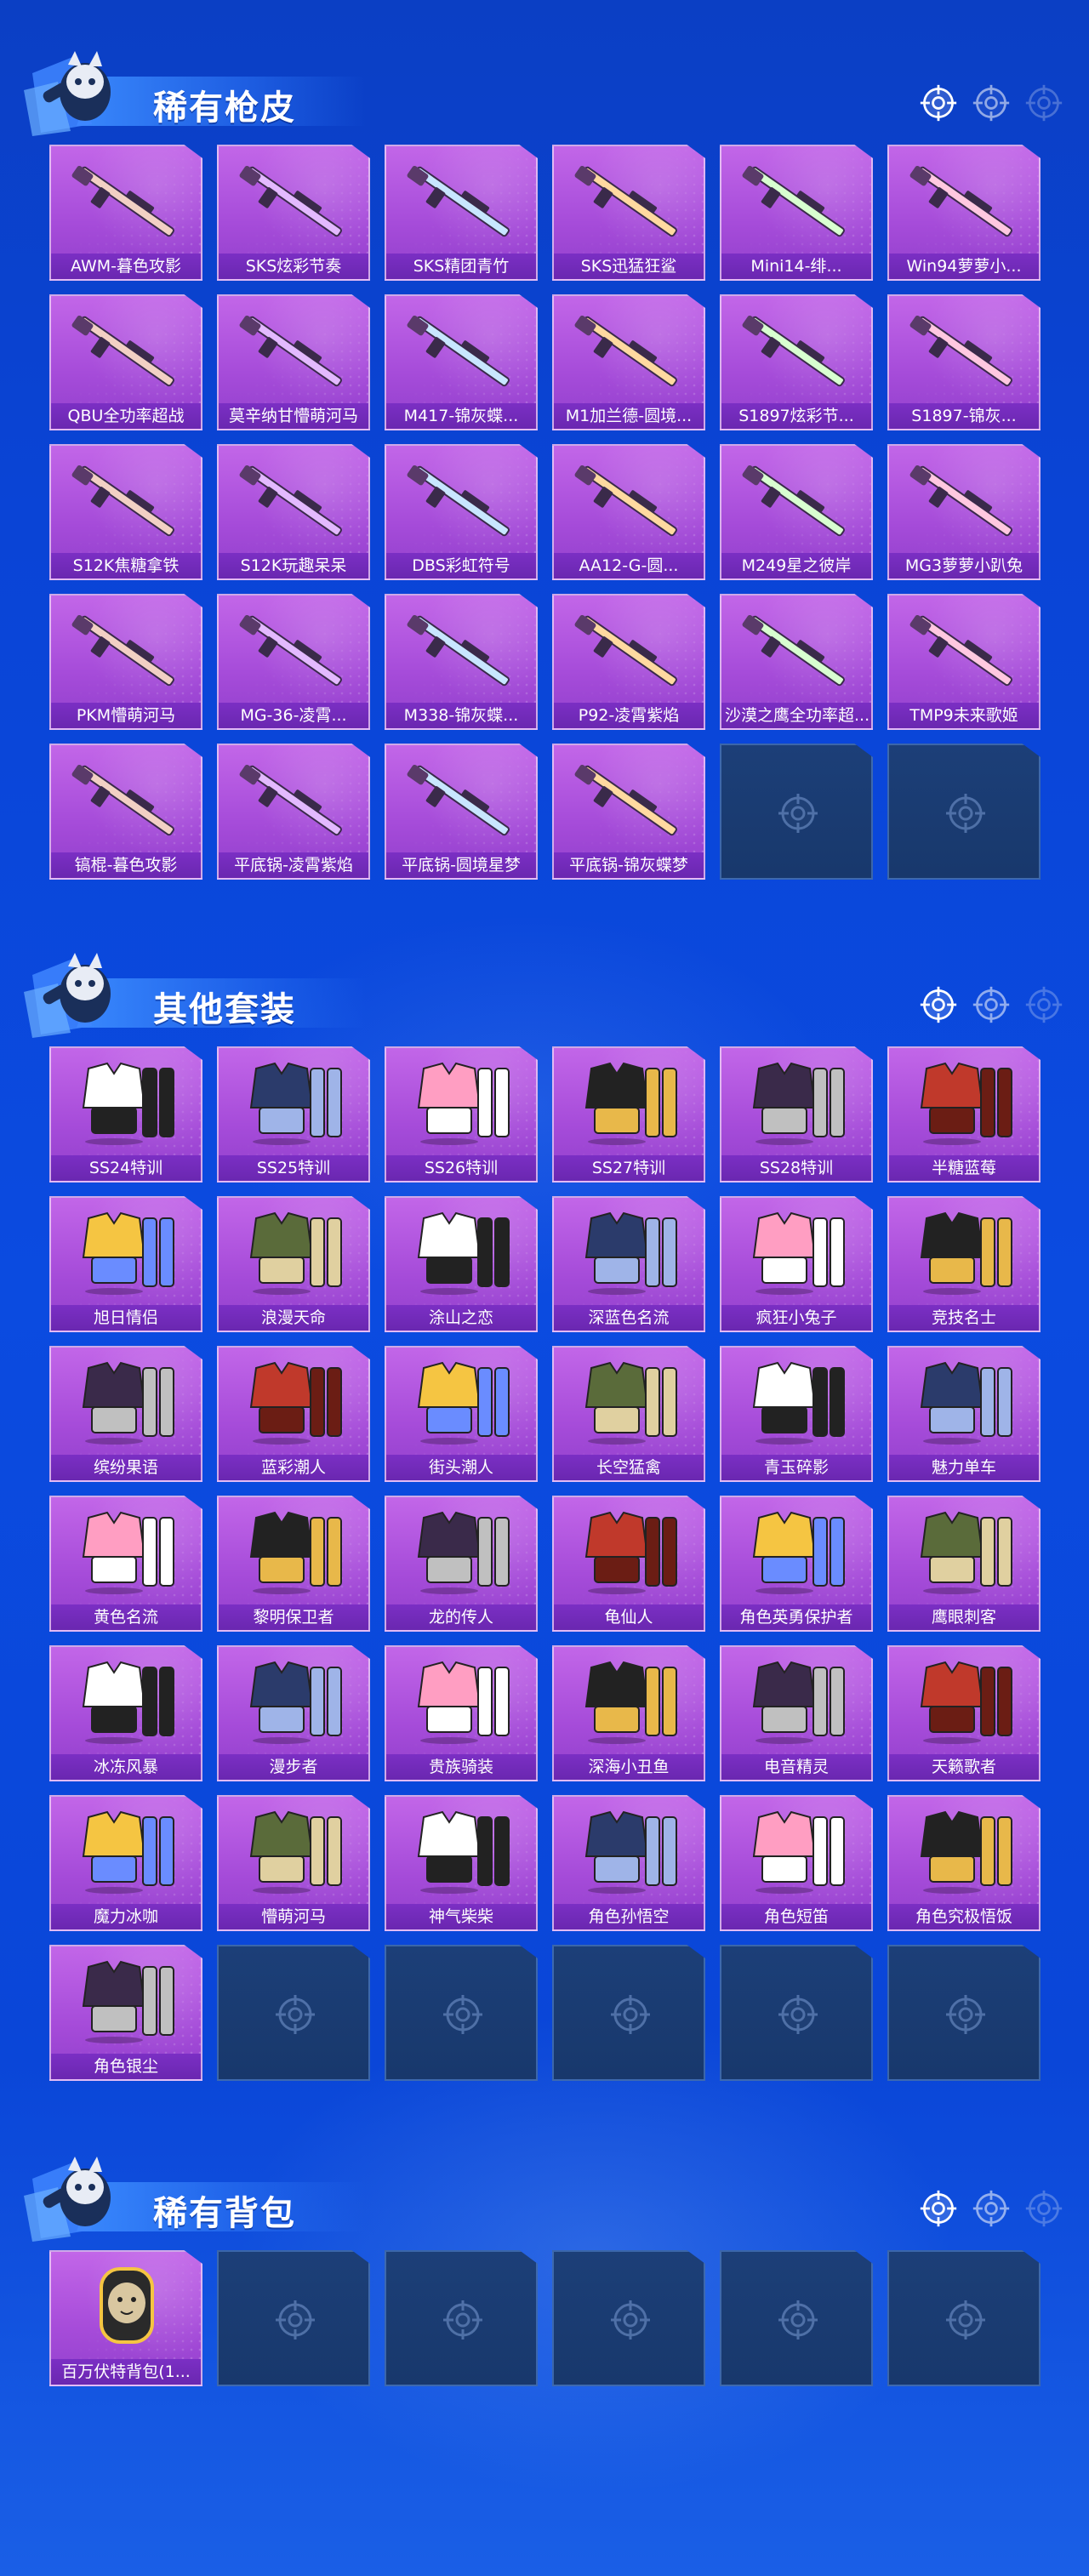  Describe the element at coordinates (462, 2318) in the screenshot. I see `empty-slot` at that location.